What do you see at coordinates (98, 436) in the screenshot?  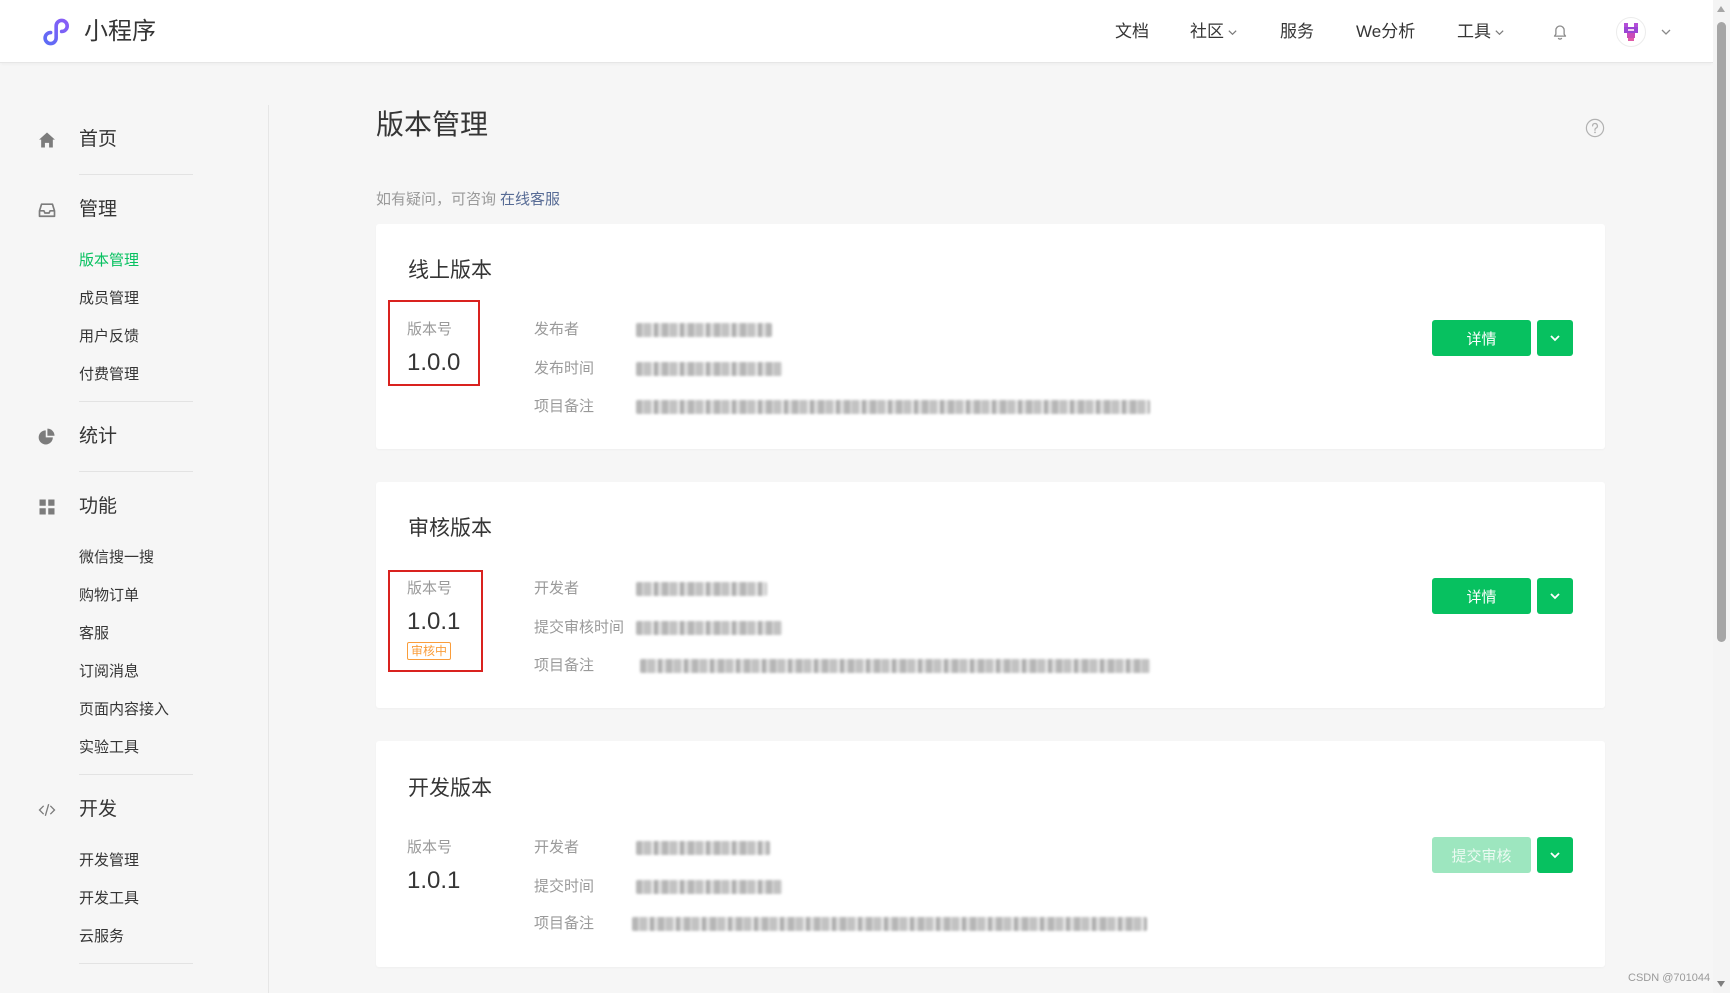 I see `sidebar-item-label: 统计` at bounding box center [98, 436].